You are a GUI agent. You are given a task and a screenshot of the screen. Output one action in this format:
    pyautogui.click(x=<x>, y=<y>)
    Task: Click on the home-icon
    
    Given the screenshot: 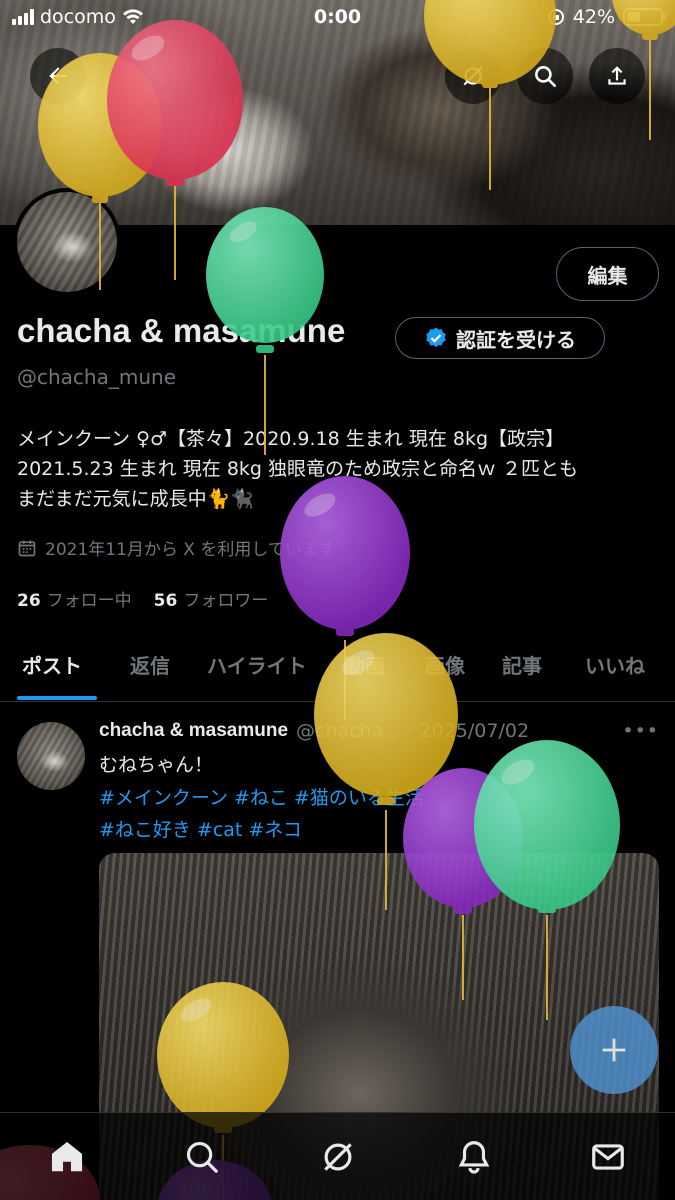 What is the action you would take?
    pyautogui.click(x=67, y=1156)
    